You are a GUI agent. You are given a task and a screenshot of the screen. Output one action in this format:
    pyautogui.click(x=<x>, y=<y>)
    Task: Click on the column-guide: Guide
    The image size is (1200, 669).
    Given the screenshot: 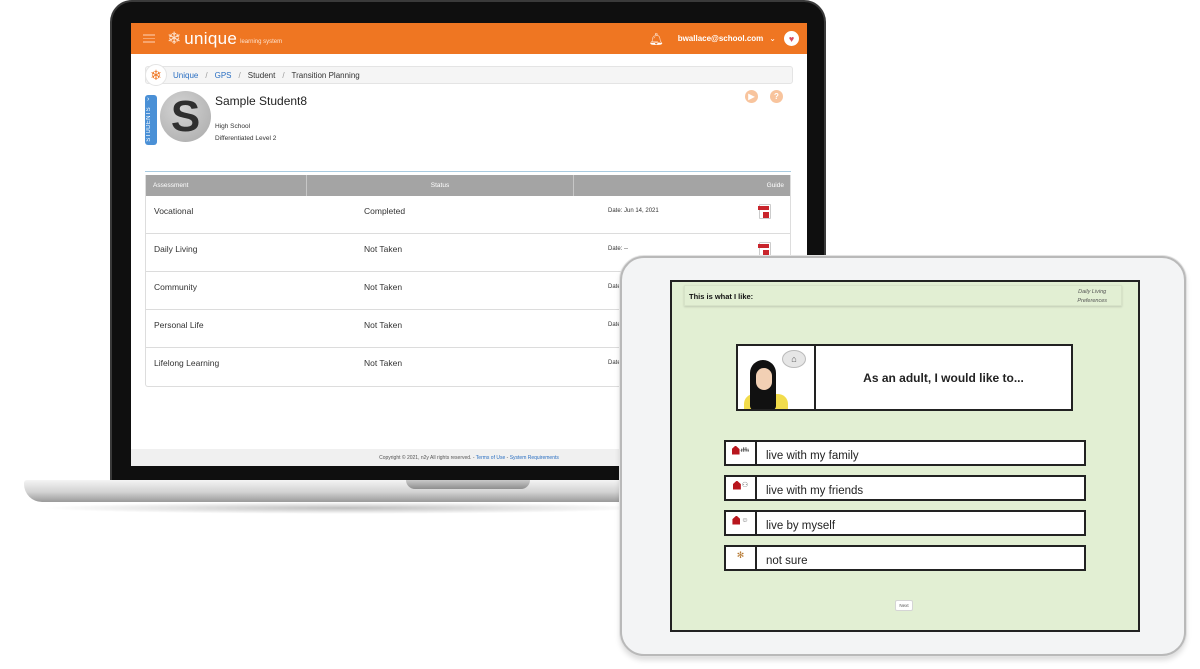 What is the action you would take?
    pyautogui.click(x=775, y=185)
    